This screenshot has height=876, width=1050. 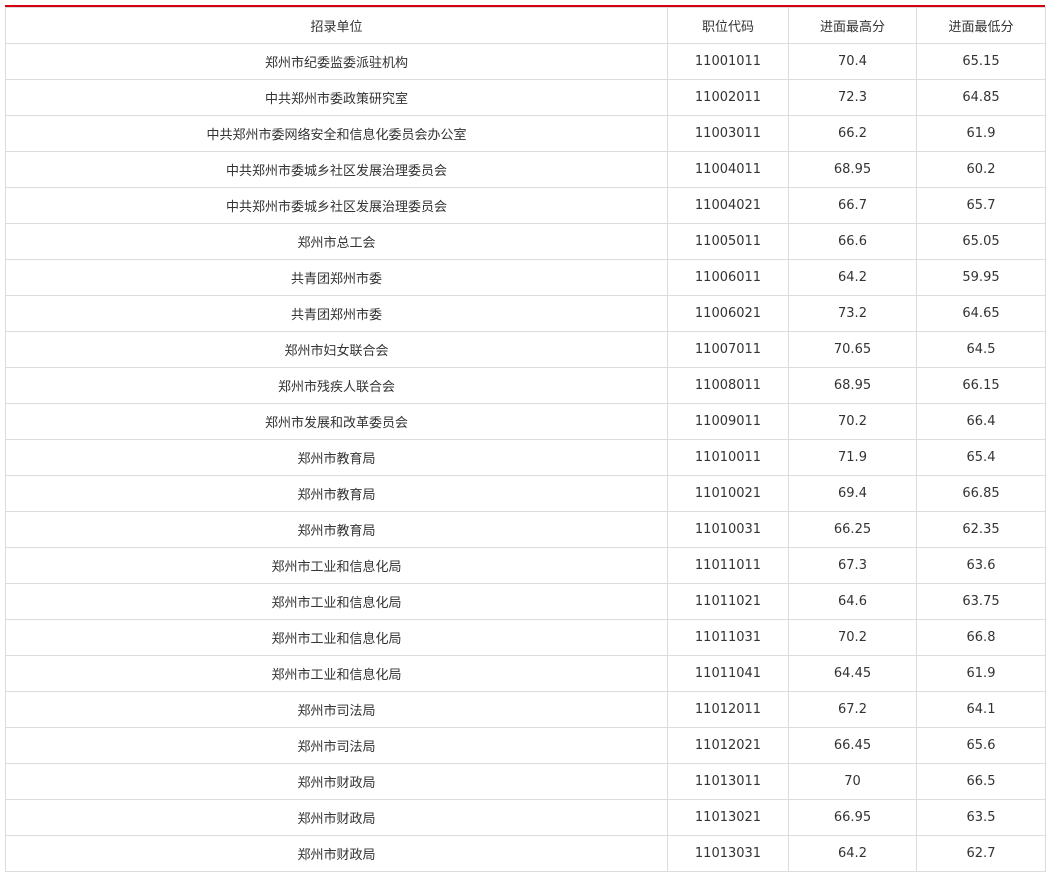 What do you see at coordinates (852, 601) in the screenshot?
I see `cell-max-score: 64.6` at bounding box center [852, 601].